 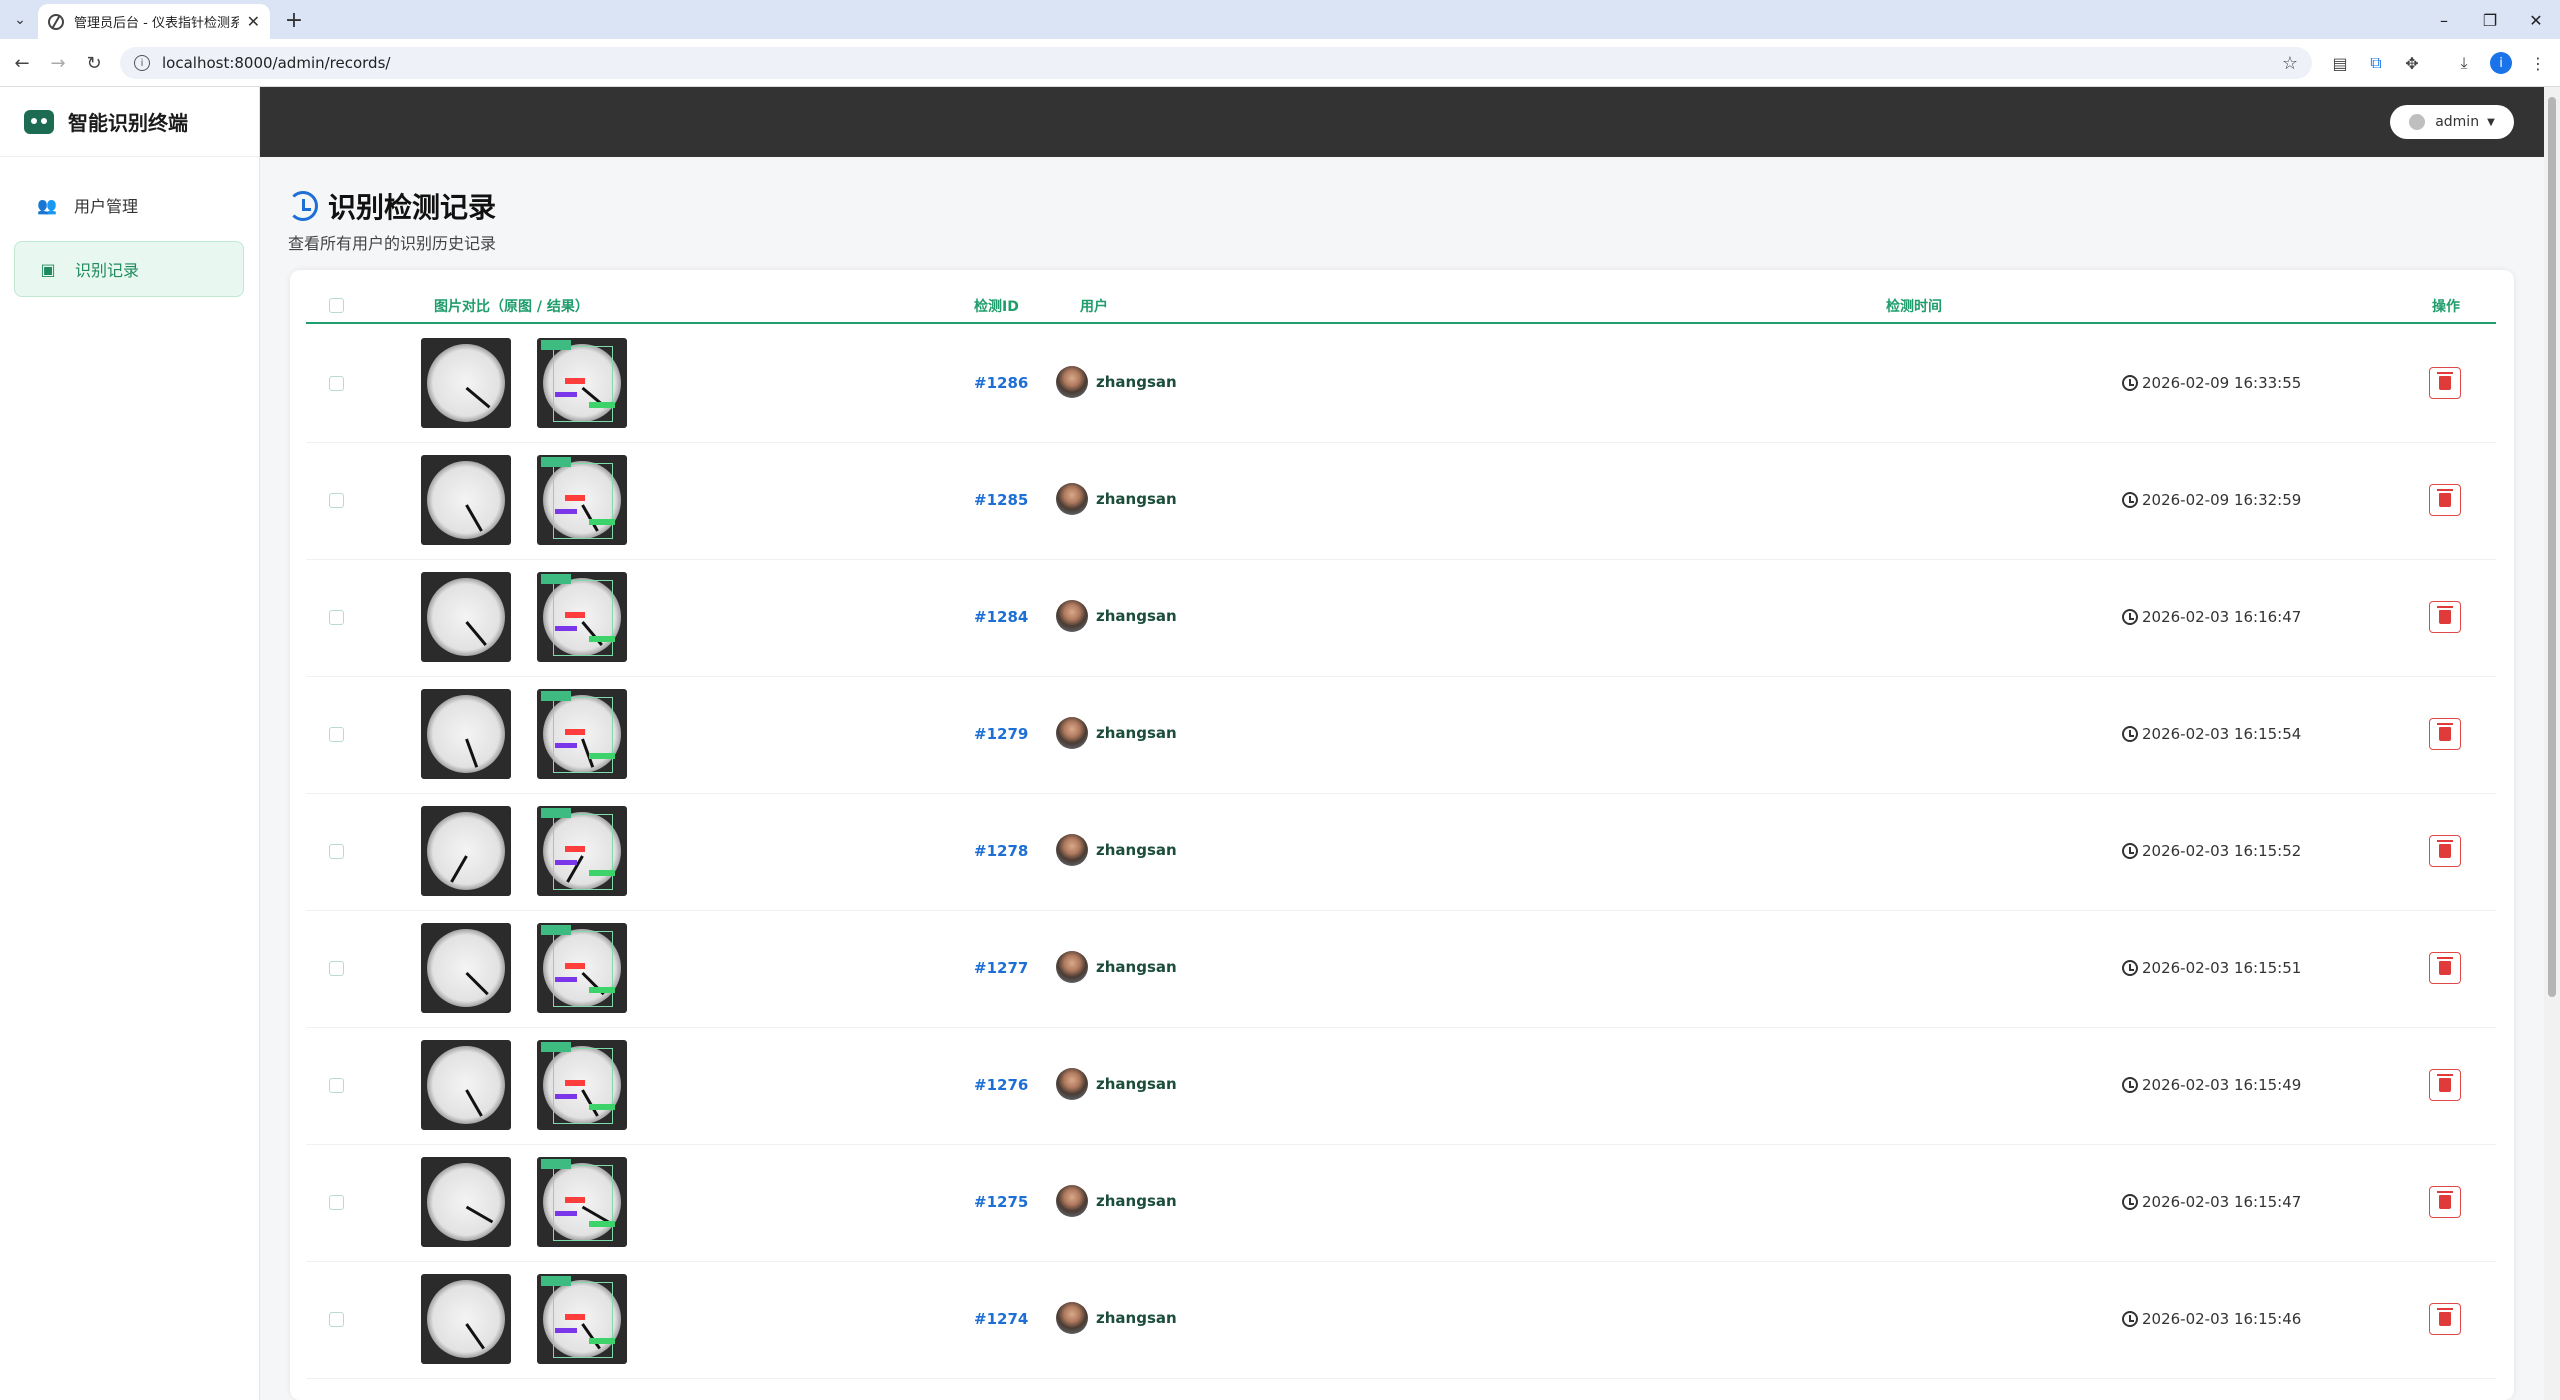 What do you see at coordinates (1401, 1320) in the screenshot?
I see `table-row: #1274 zhangsan 2026-02-03 16:15:46` at bounding box center [1401, 1320].